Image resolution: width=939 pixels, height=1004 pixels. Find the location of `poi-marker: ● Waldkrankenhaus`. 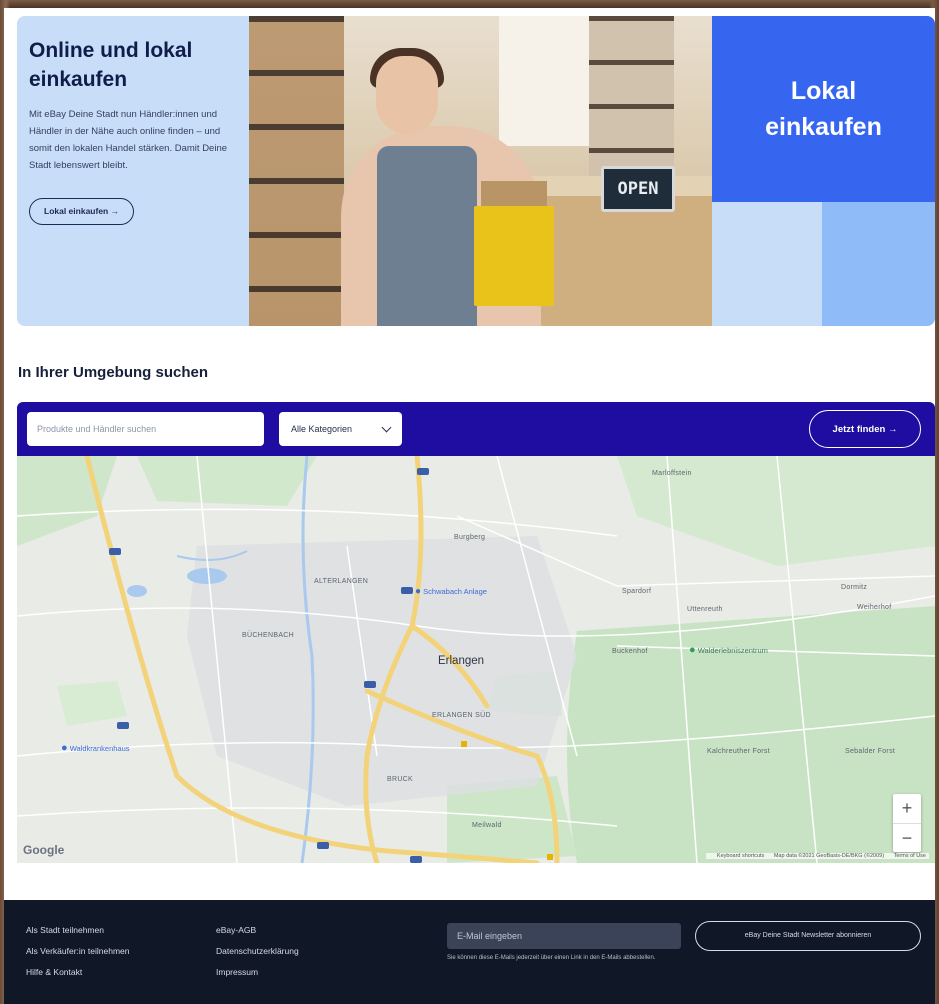

poi-marker: ● Waldkrankenhaus is located at coordinates (95, 748).